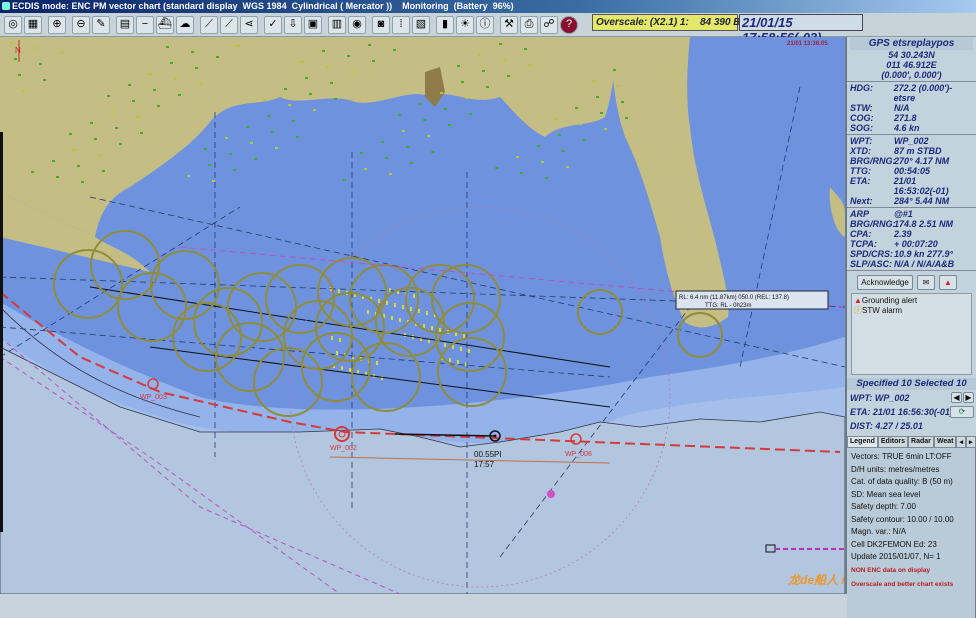 Image resolution: width=976 pixels, height=618 pixels. I want to click on tab-editors: Editors, so click(893, 442).